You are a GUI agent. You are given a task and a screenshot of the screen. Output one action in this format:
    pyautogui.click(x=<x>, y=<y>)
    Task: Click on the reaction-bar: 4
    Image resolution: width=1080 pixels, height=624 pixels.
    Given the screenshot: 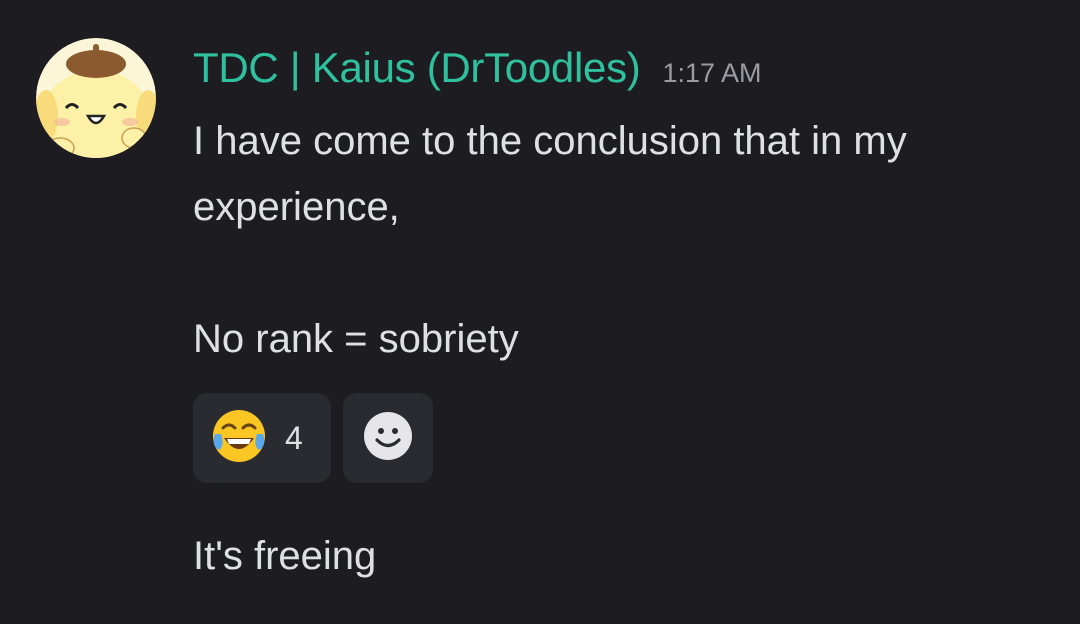 What is the action you would take?
    pyautogui.click(x=621, y=438)
    